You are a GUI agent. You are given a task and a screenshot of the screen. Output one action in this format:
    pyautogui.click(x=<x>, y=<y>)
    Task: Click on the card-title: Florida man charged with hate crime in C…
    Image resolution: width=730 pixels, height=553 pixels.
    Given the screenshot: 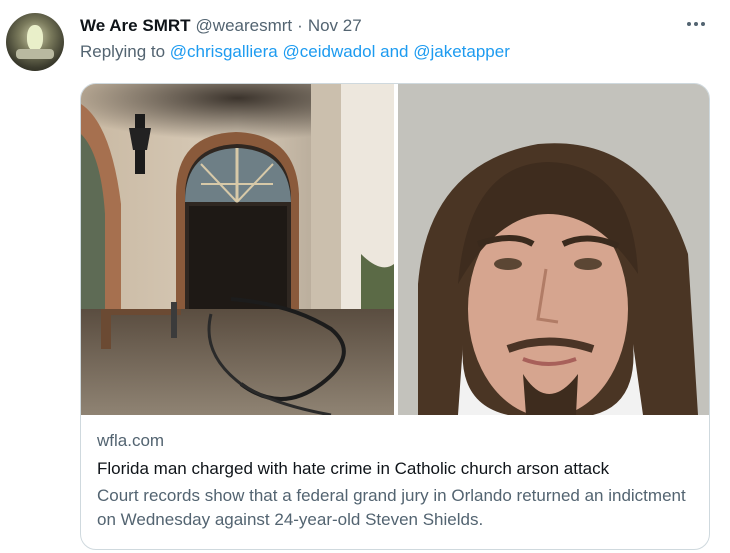 What is the action you would take?
    pyautogui.click(x=397, y=469)
    